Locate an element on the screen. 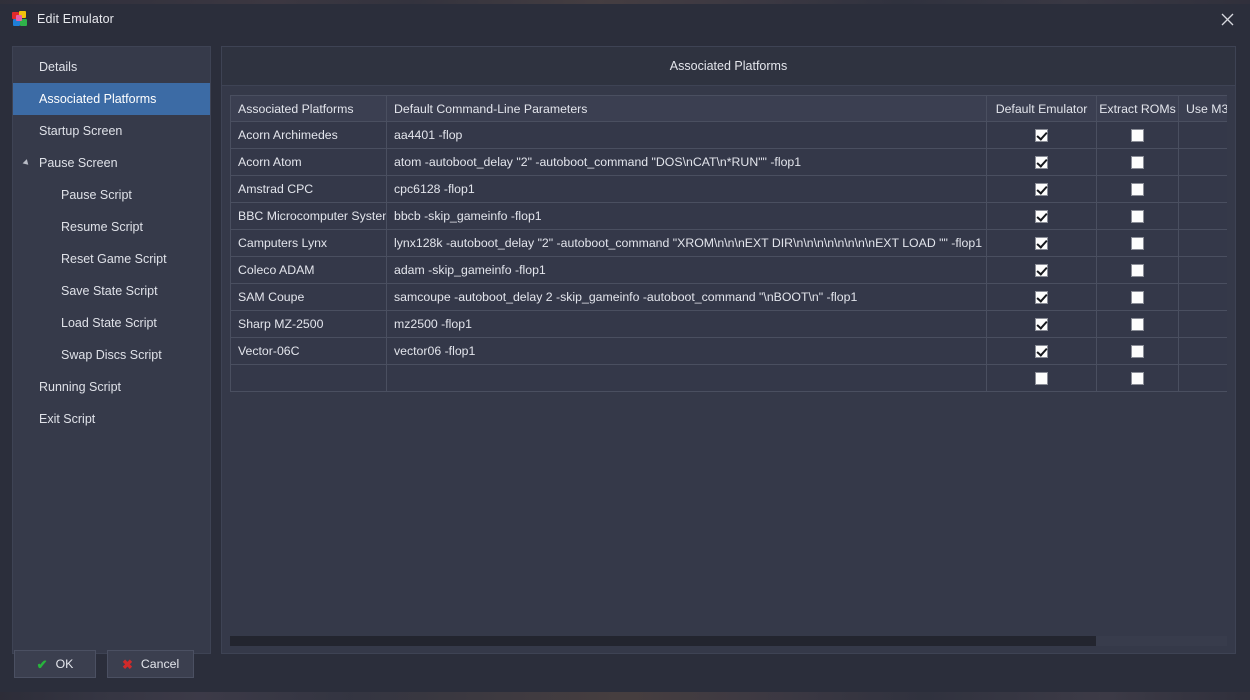 This screenshot has width=1250, height=700. sidebar-item-reset-game-script: Reset Game Script is located at coordinates (111, 259).